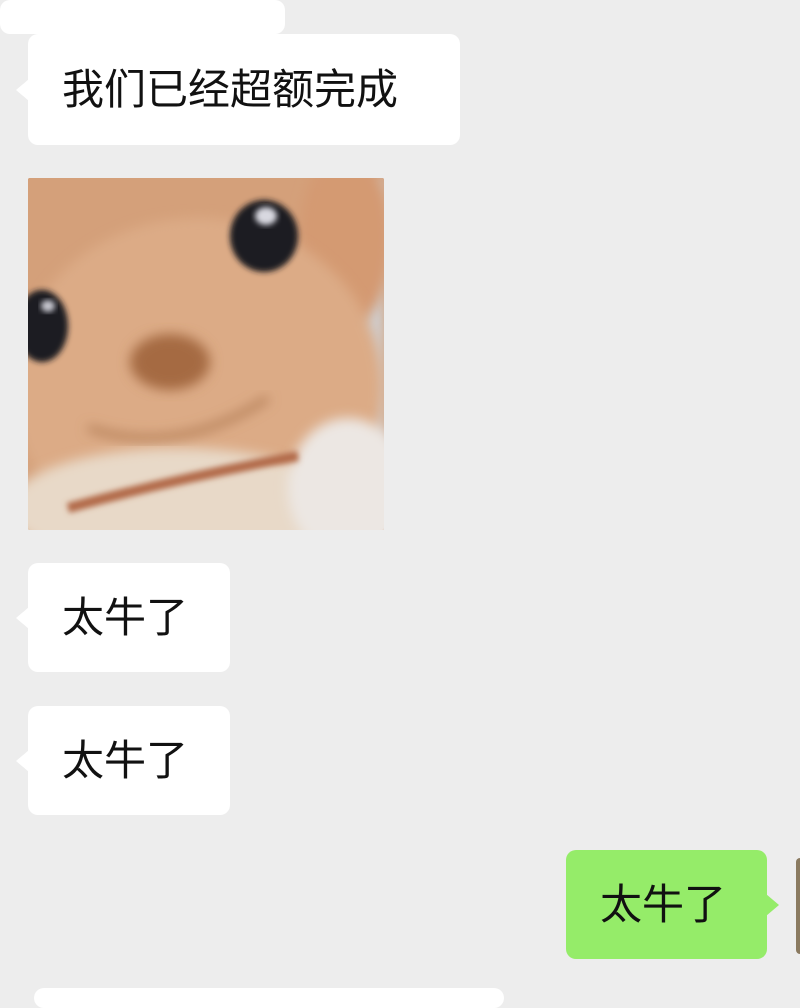 The image size is (800, 1008). Describe the element at coordinates (230, 89) in the screenshot. I see `message-text: 我们已经超额完成` at that location.